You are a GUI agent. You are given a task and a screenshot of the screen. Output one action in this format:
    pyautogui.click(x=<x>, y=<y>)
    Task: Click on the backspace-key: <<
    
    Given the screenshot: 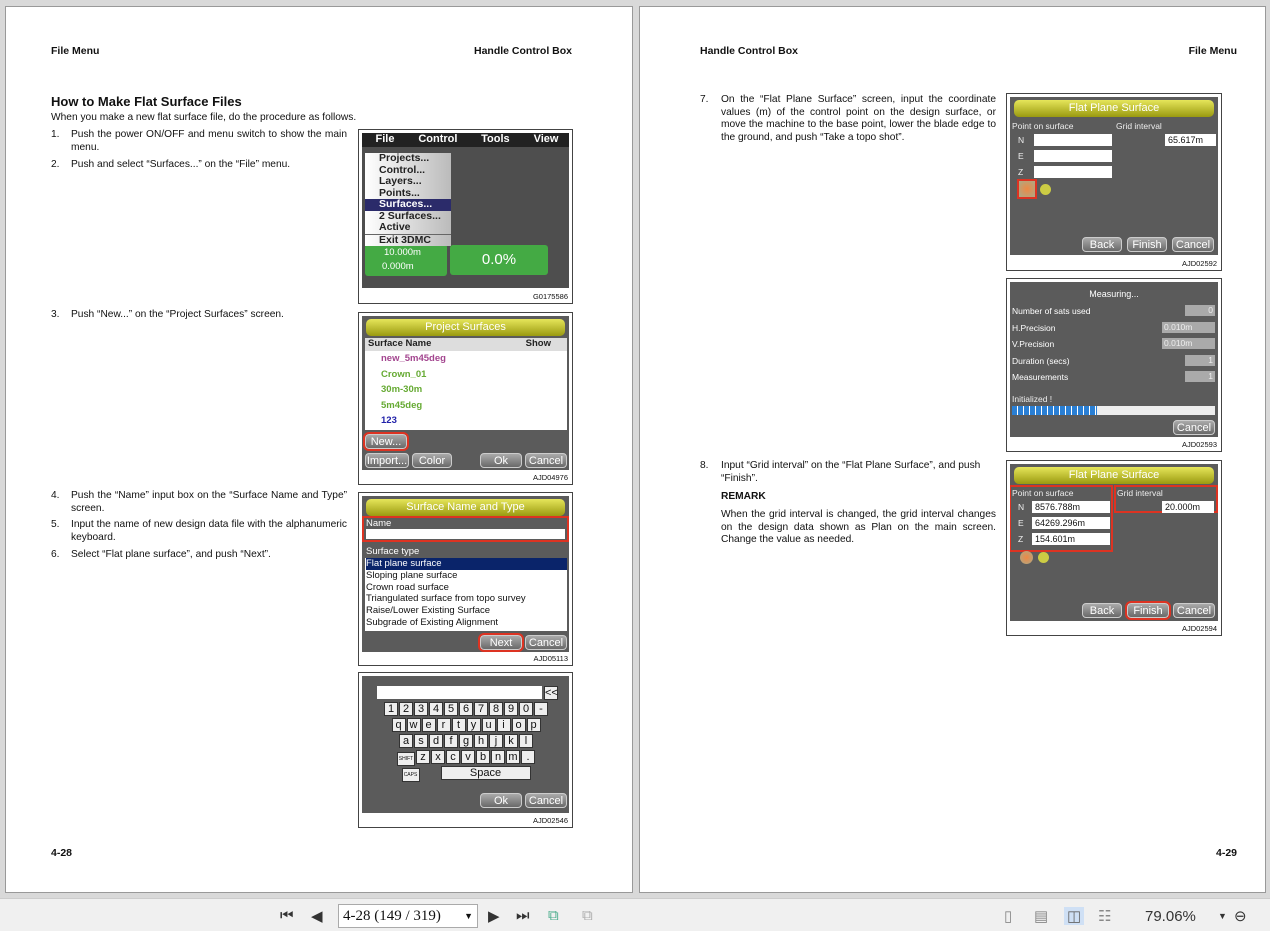 What is the action you would take?
    pyautogui.click(x=551, y=693)
    